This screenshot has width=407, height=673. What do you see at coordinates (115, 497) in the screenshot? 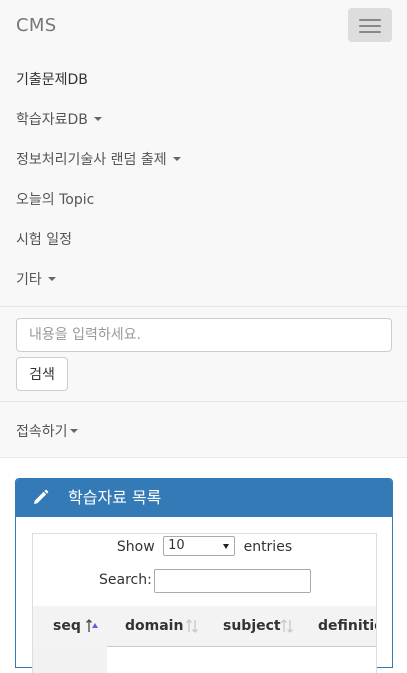
I see `panel-title: 학습자료 목록` at bounding box center [115, 497].